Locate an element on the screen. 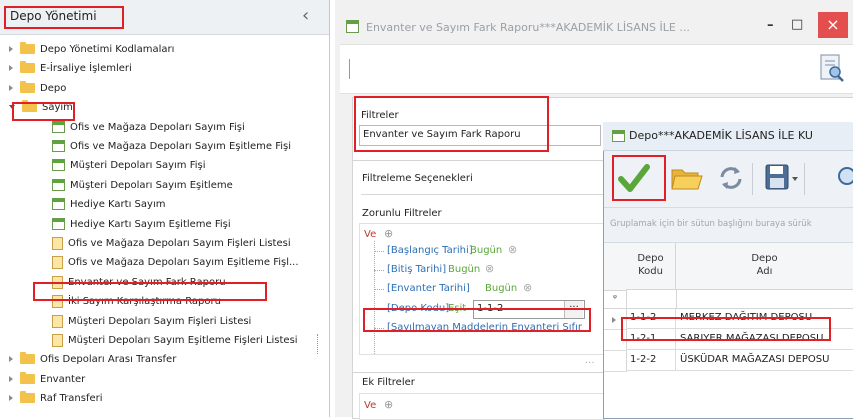 Image resolution: width=853 pixels, height=420 pixels. tree-item: Ofis Depoları Arası Transfer is located at coordinates (92, 360).